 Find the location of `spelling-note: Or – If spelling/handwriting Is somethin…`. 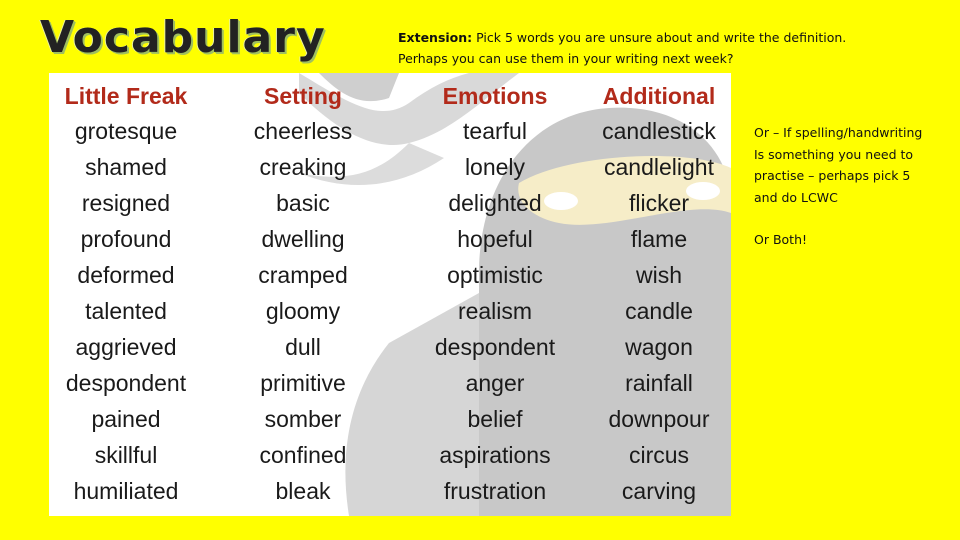

spelling-note: Or – If spelling/handwriting Is somethin… is located at coordinates (857, 186).